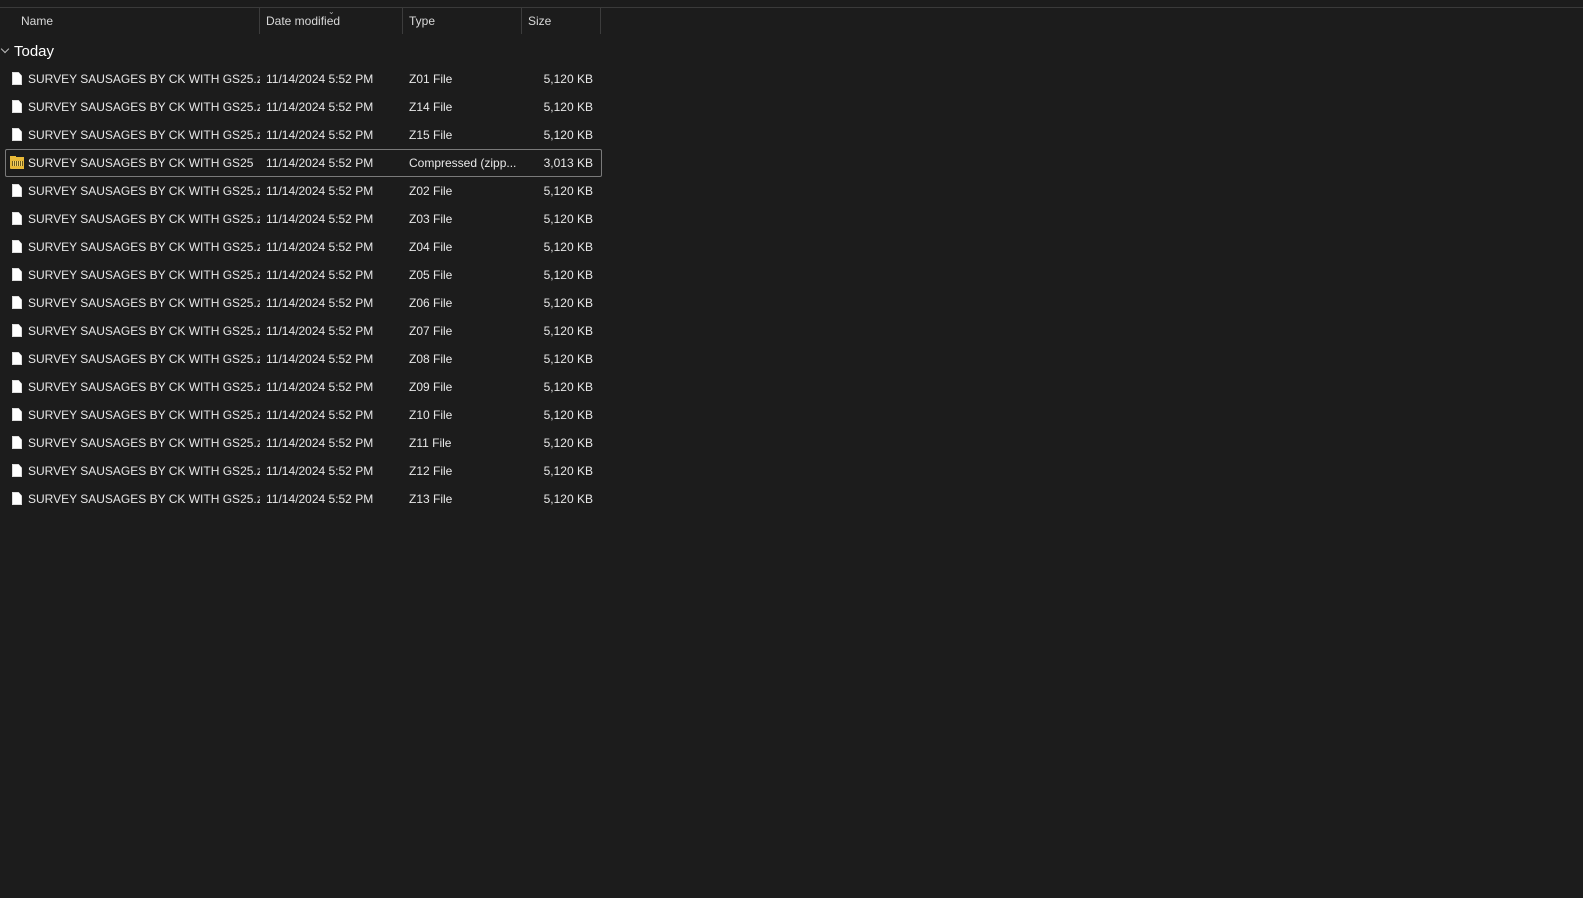 This screenshot has height=898, width=1583. I want to click on file-name: SURVEY SAUSAGES BY CK WITH GS25, so click(141, 163).